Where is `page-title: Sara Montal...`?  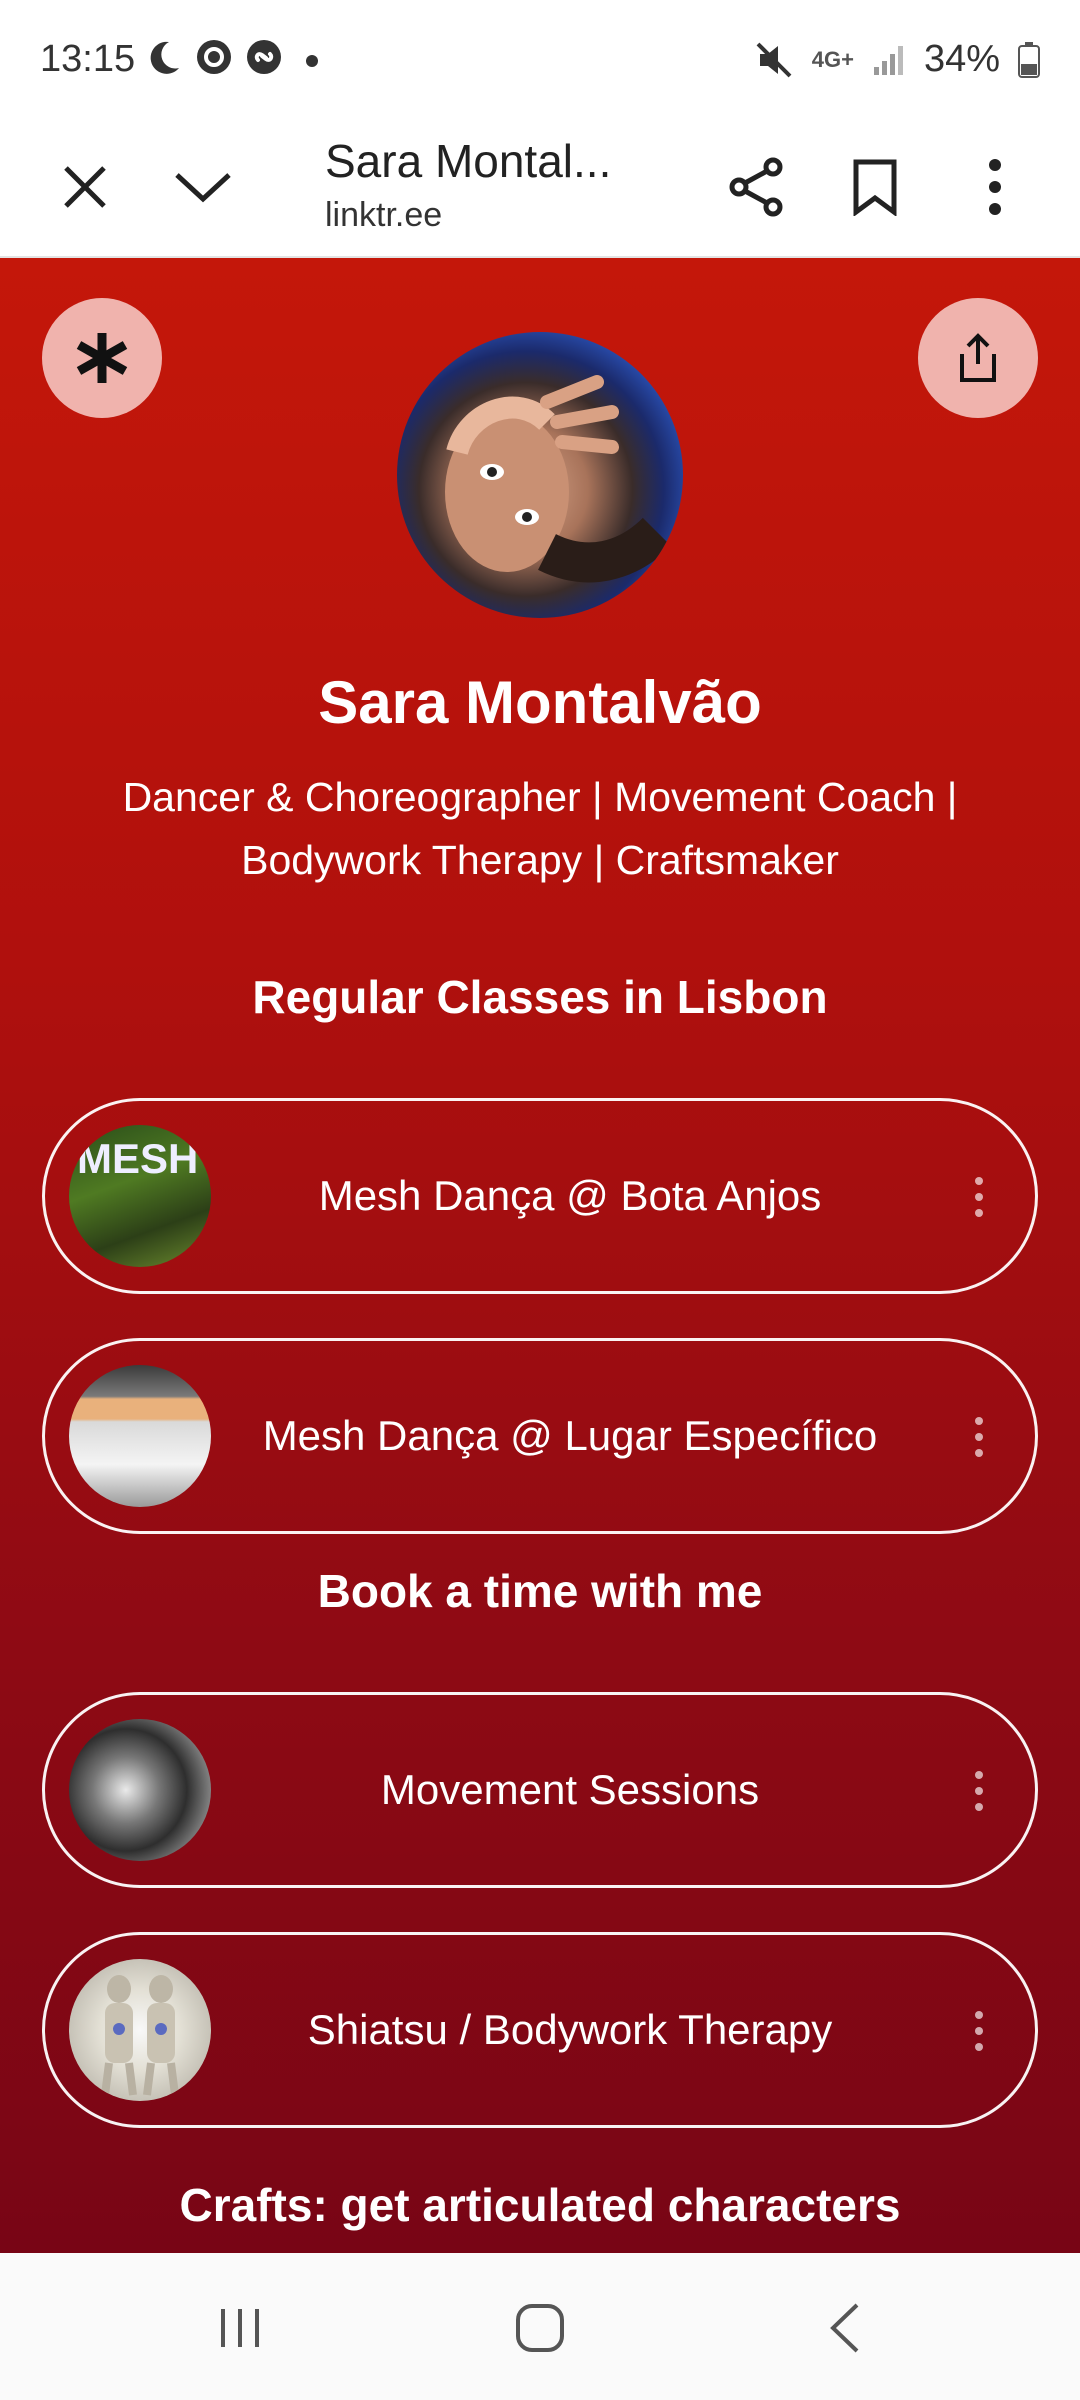
page-title: Sara Montal... is located at coordinates (468, 161).